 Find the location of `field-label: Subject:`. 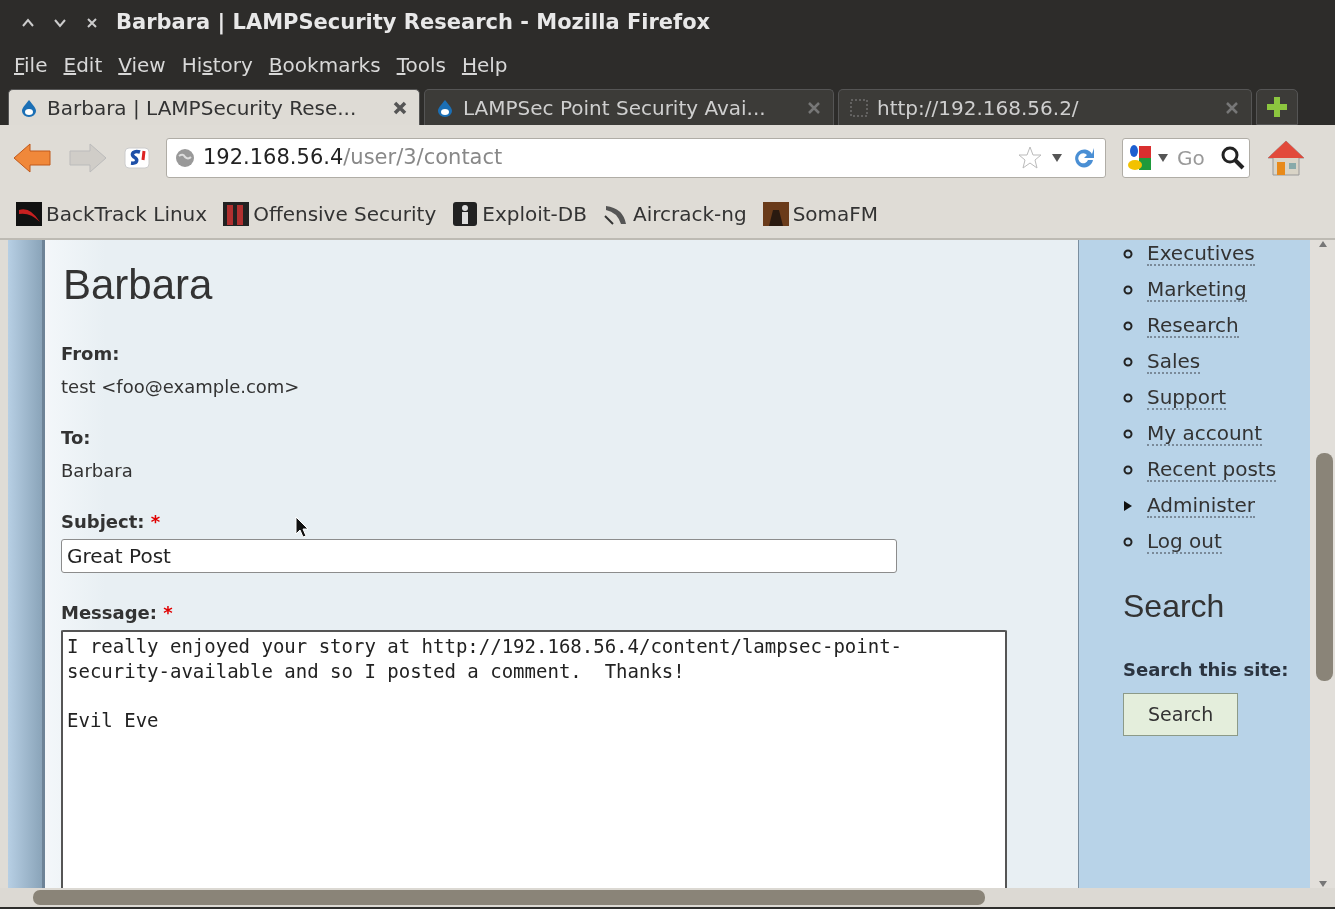

field-label: Subject: is located at coordinates (103, 522).